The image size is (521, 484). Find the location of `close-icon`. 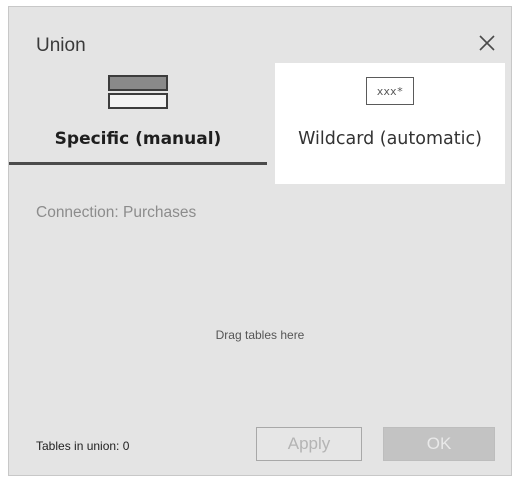

close-icon is located at coordinates (487, 43).